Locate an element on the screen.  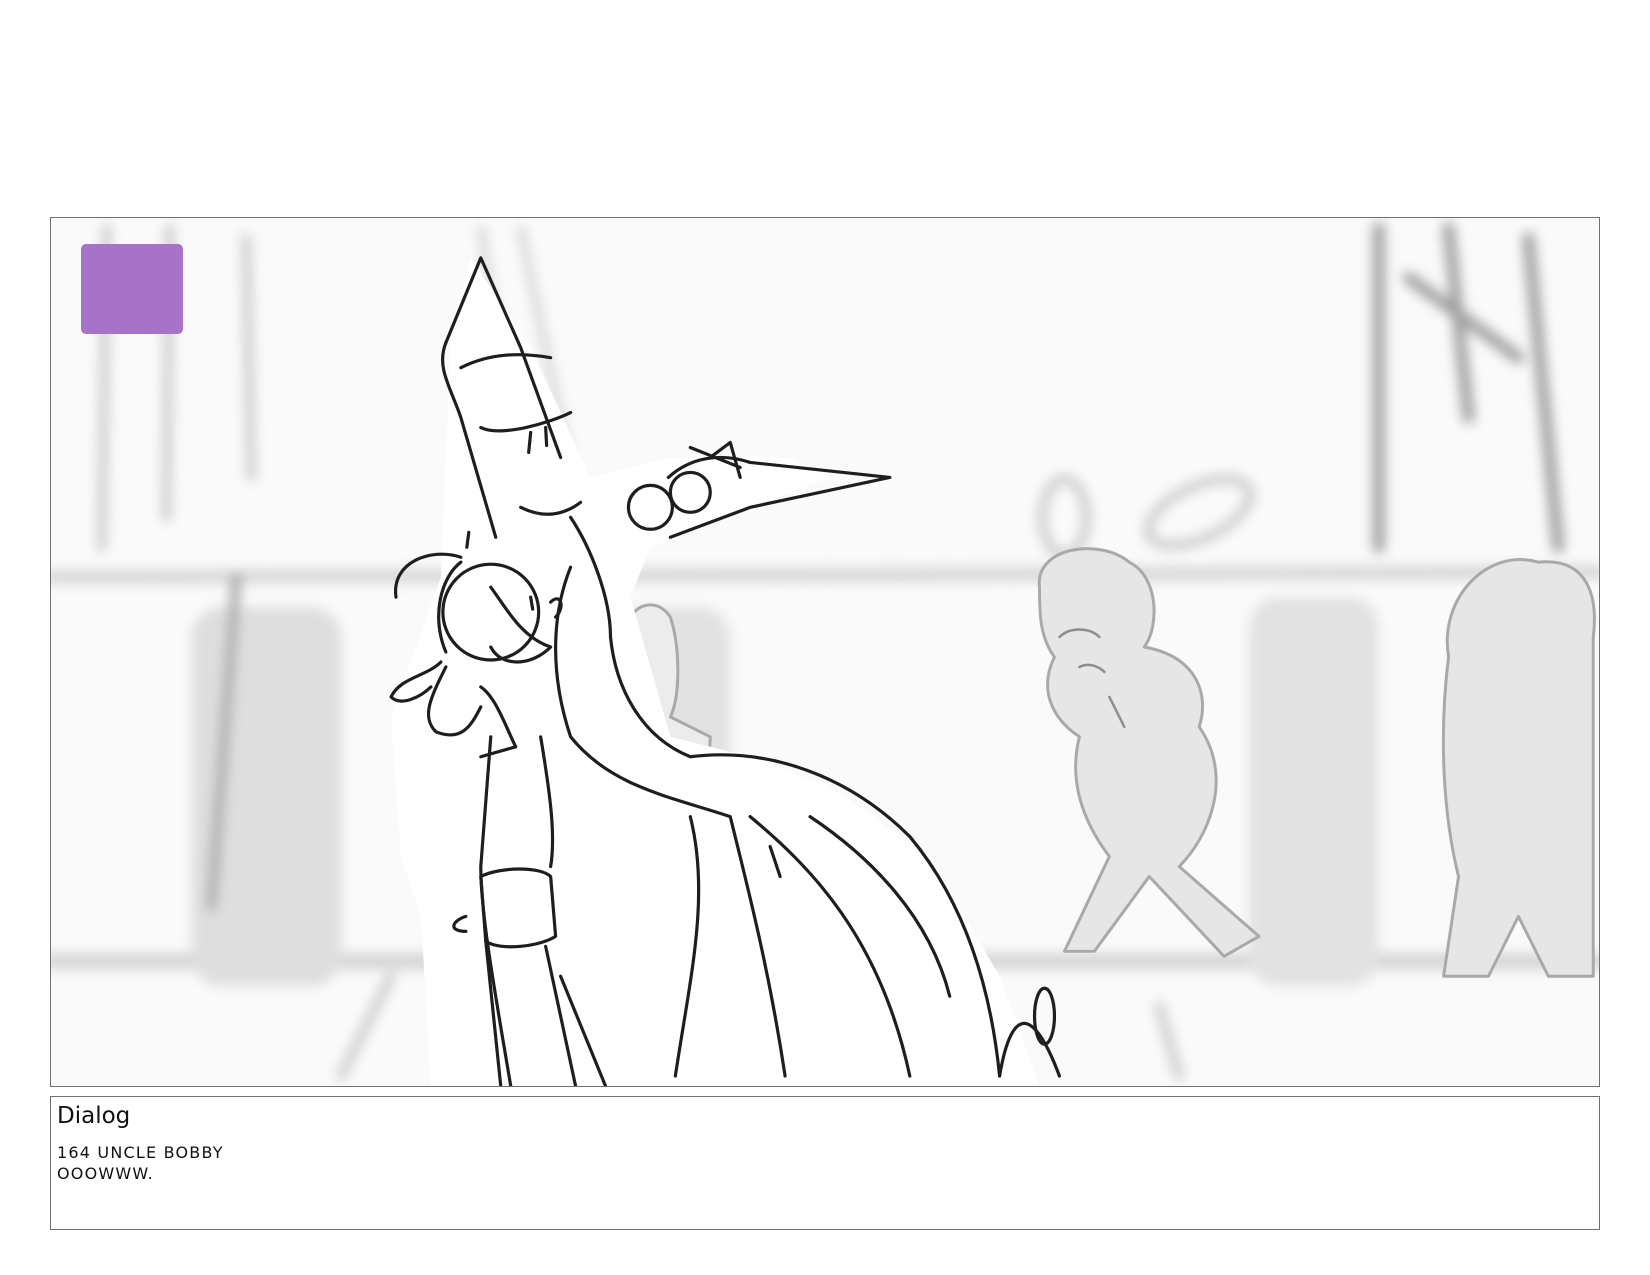
color-marker is located at coordinates (132, 289).